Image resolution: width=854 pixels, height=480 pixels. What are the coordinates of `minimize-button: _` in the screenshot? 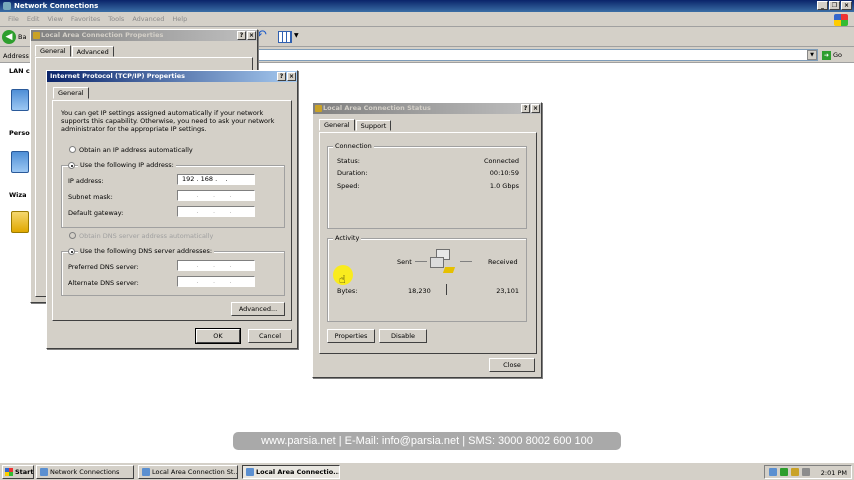 It's located at (822, 5).